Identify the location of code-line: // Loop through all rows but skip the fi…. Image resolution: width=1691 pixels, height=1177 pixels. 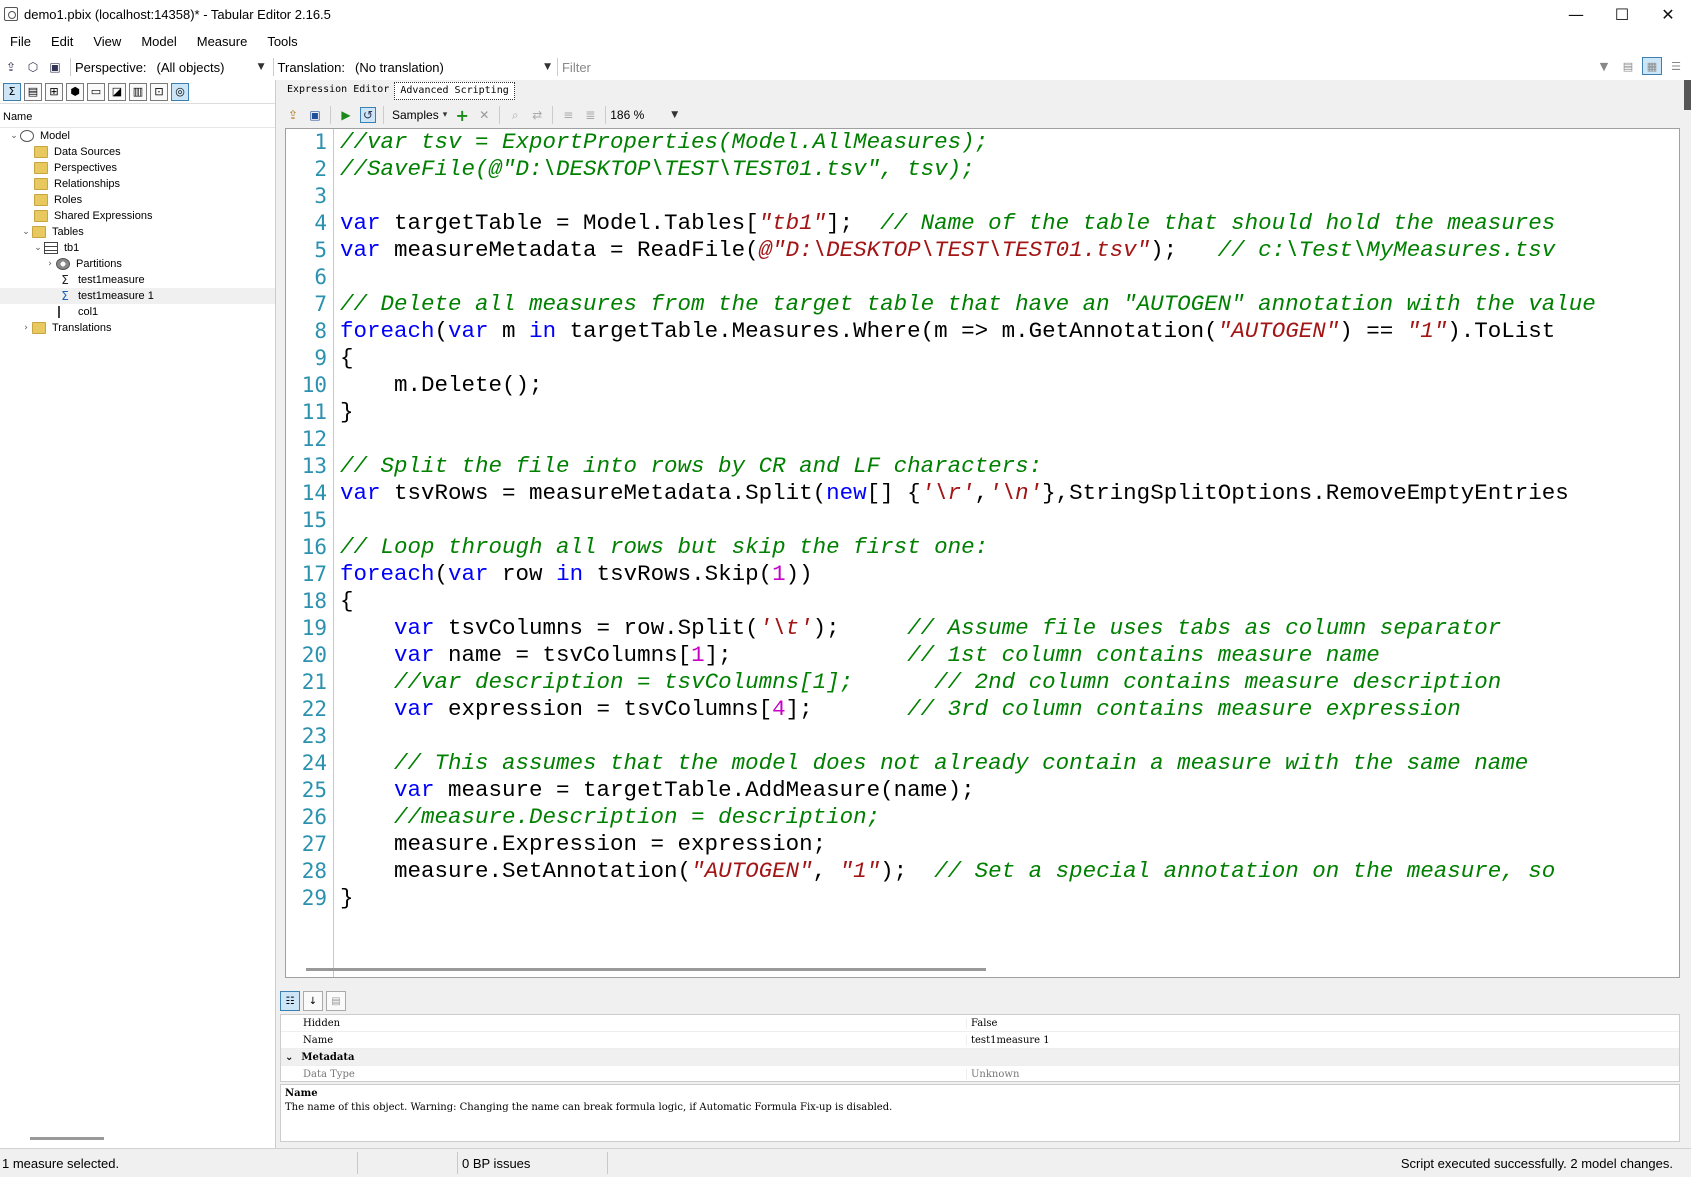
(1009, 547).